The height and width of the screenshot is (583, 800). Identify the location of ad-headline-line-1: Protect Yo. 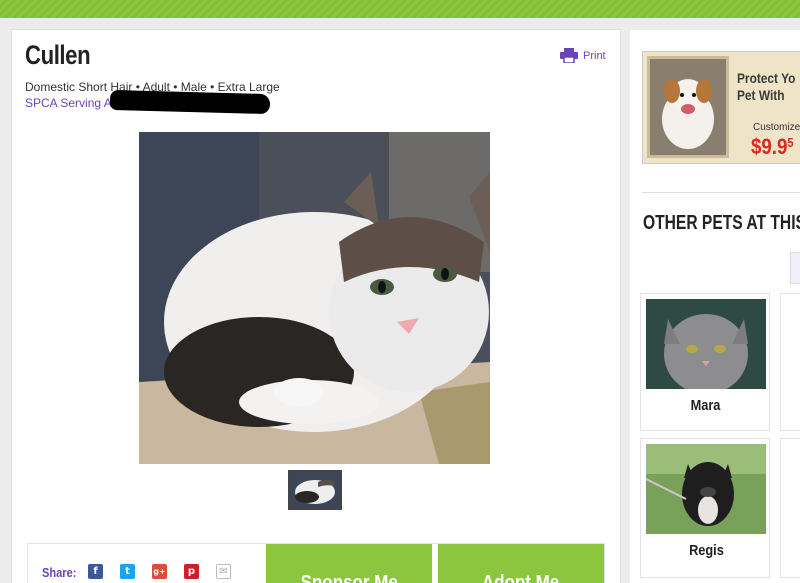
(766, 78).